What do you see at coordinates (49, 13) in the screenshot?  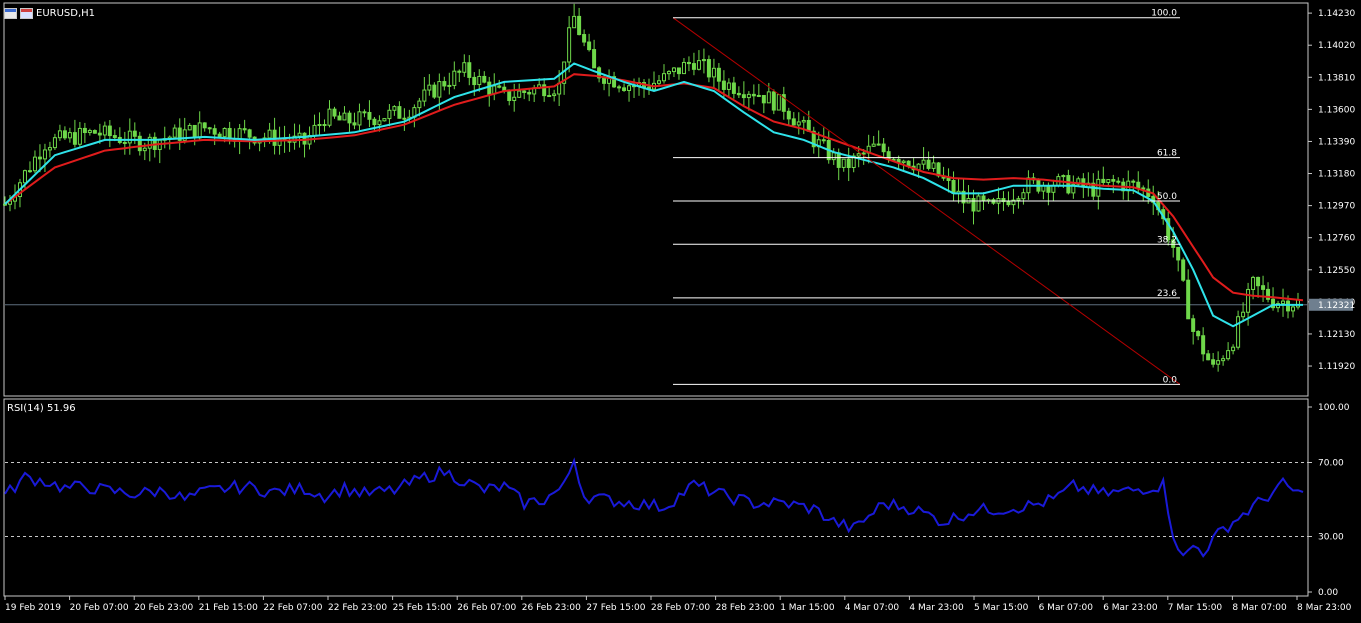 I see `chart-title-bar: EURUSD,H1` at bounding box center [49, 13].